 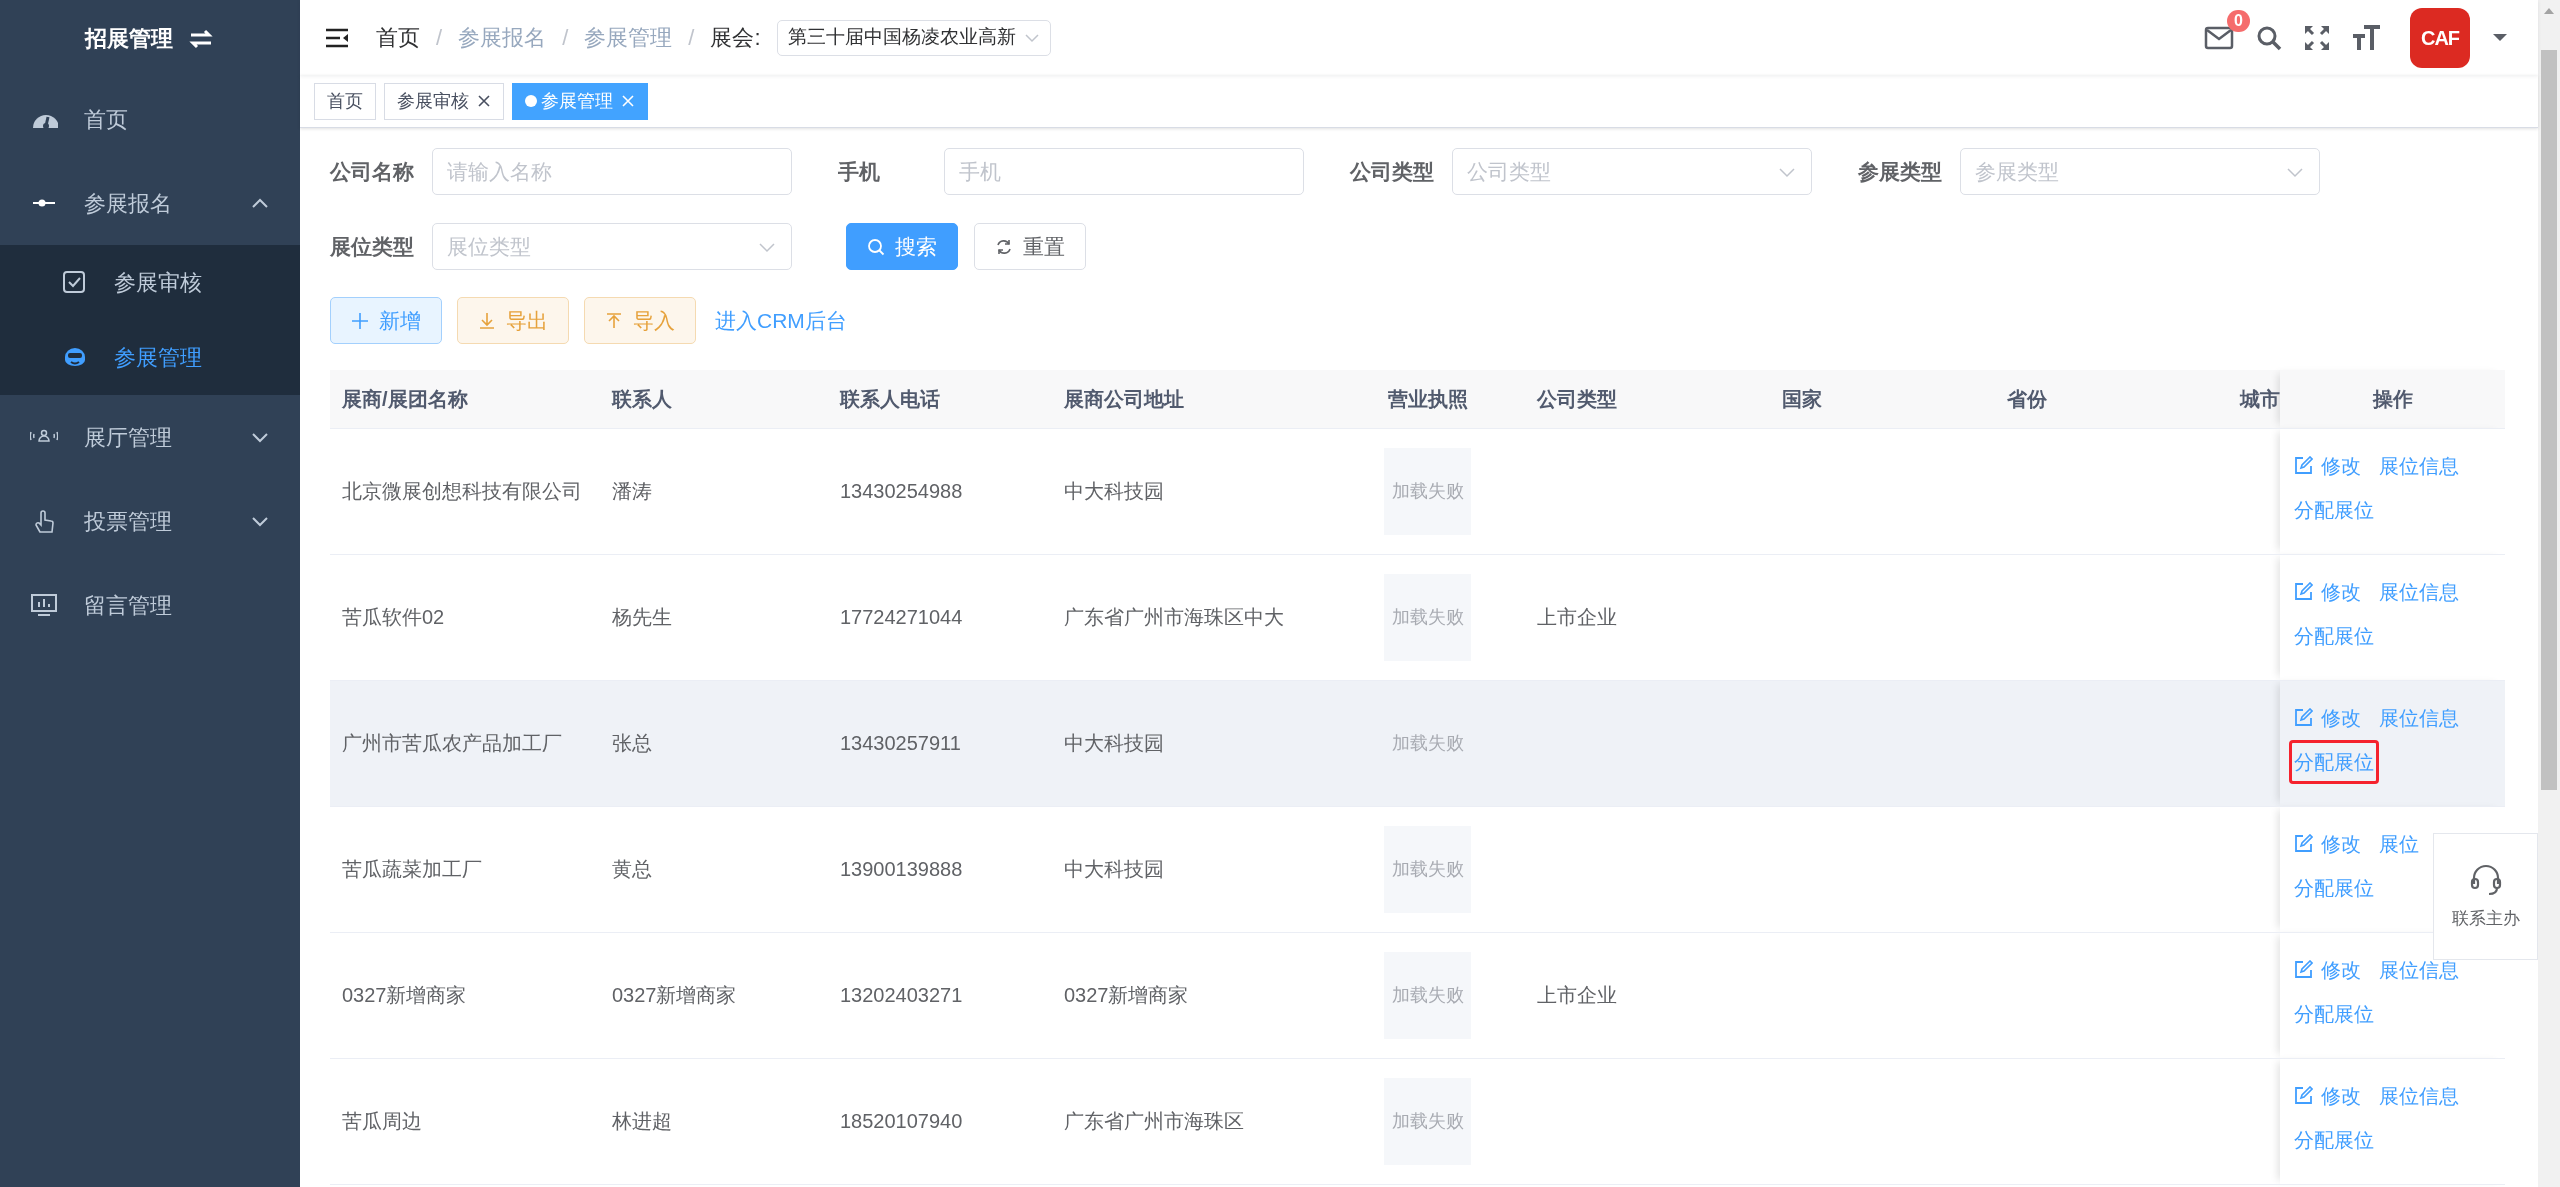 I want to click on toolbar-button: 导出, so click(x=513, y=320).